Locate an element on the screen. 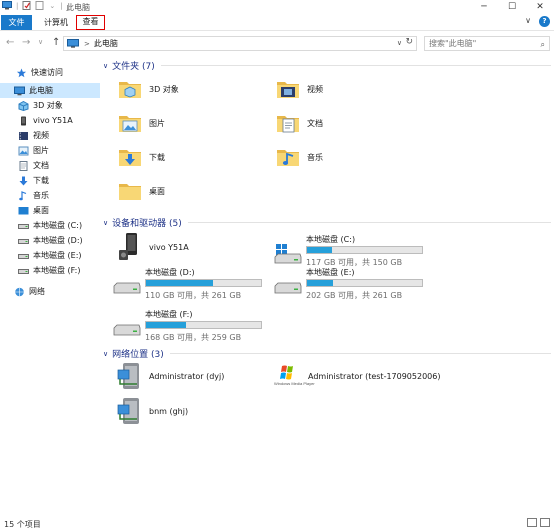 This screenshot has width=554, height=532. folder-downloads: 下载 is located at coordinates (141, 157).